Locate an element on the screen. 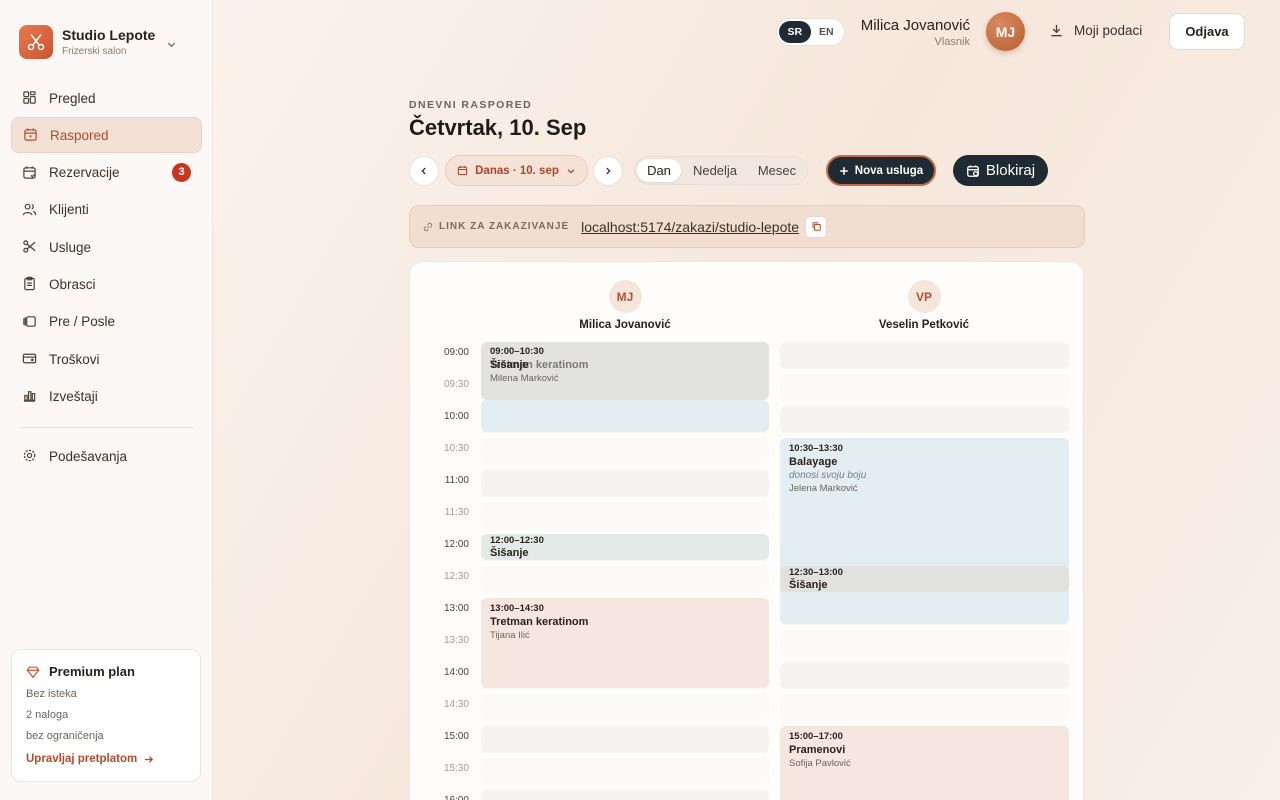 The height and width of the screenshot is (800, 1280). download-icon is located at coordinates (1056, 30).